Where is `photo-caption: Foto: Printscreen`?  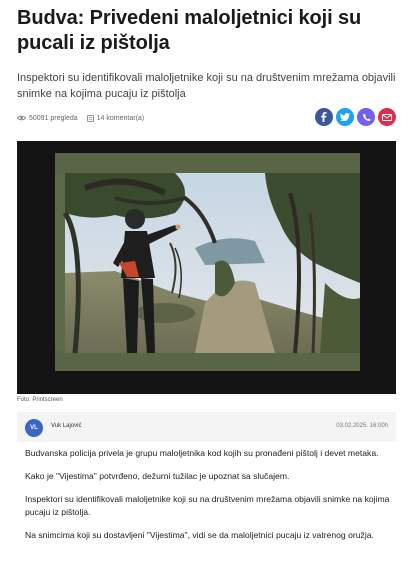 photo-caption: Foto: Printscreen is located at coordinates (40, 400).